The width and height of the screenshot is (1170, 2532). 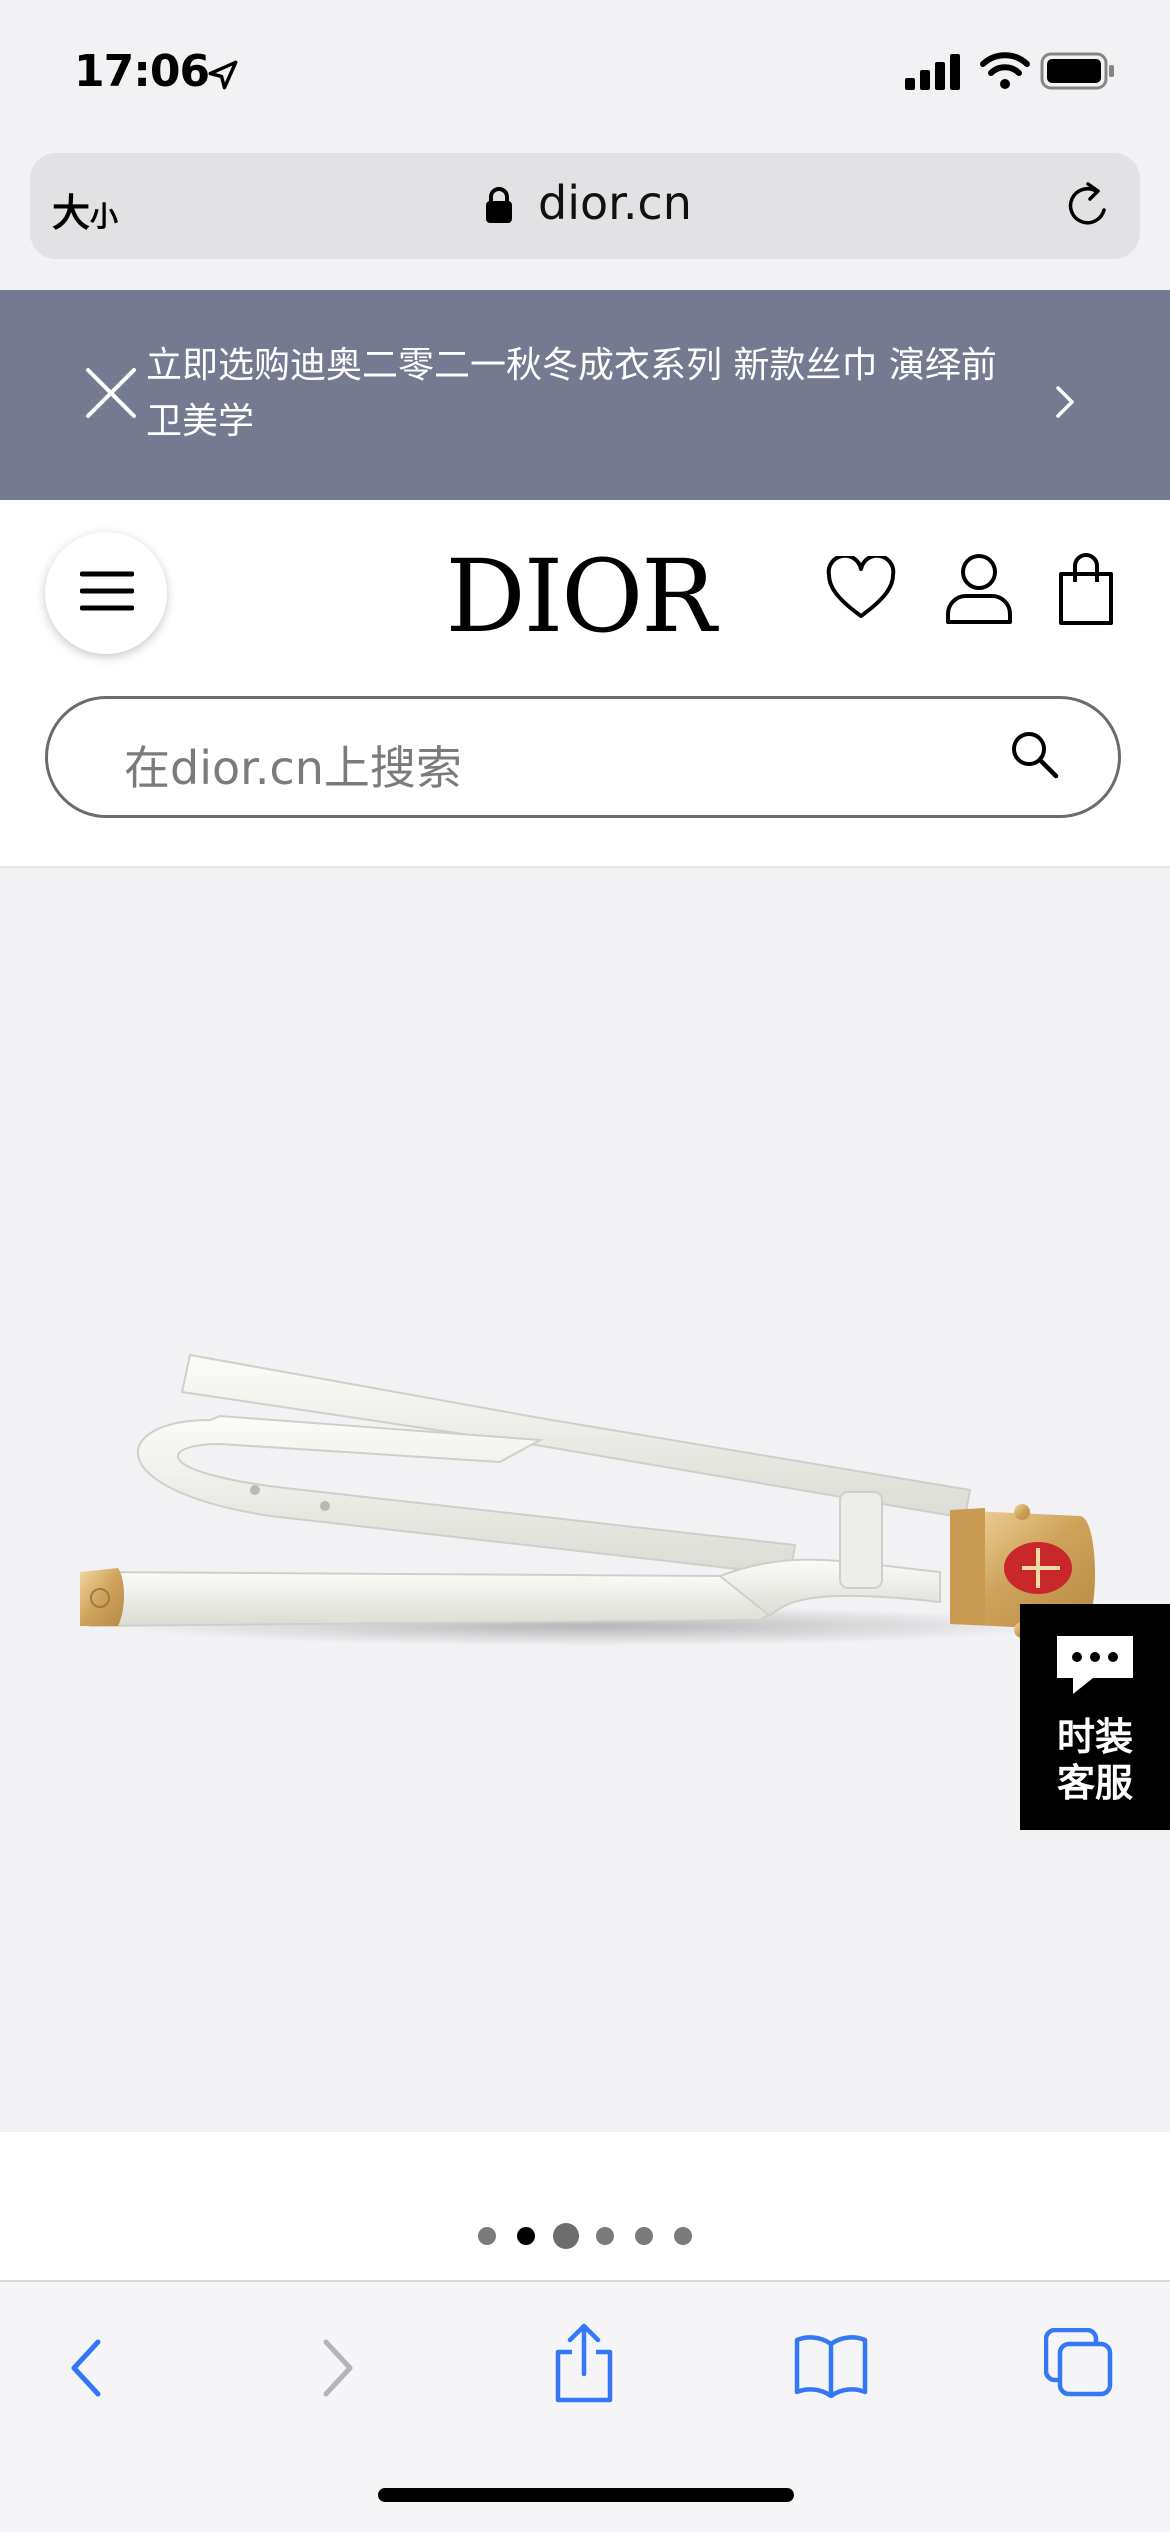 I want to click on wifi-icon, so click(x=1005, y=70).